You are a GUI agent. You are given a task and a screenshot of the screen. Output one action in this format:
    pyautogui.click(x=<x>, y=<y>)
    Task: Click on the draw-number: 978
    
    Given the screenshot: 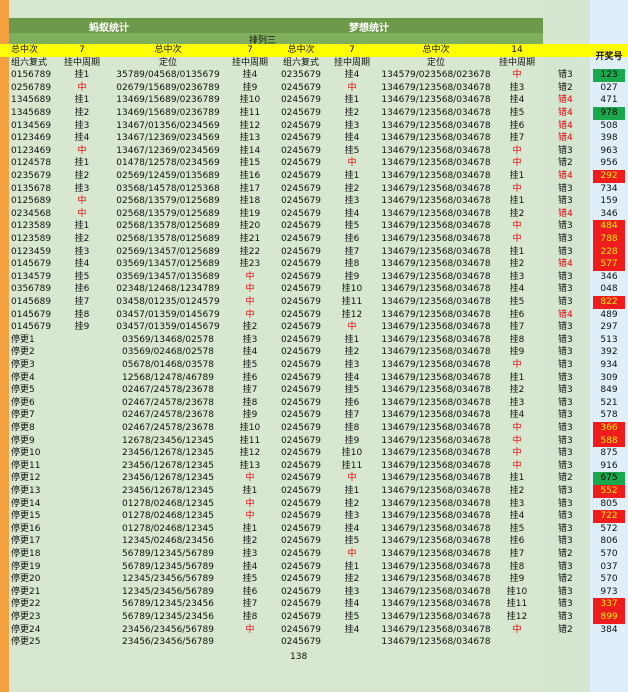 What is the action you would take?
    pyautogui.click(x=609, y=113)
    